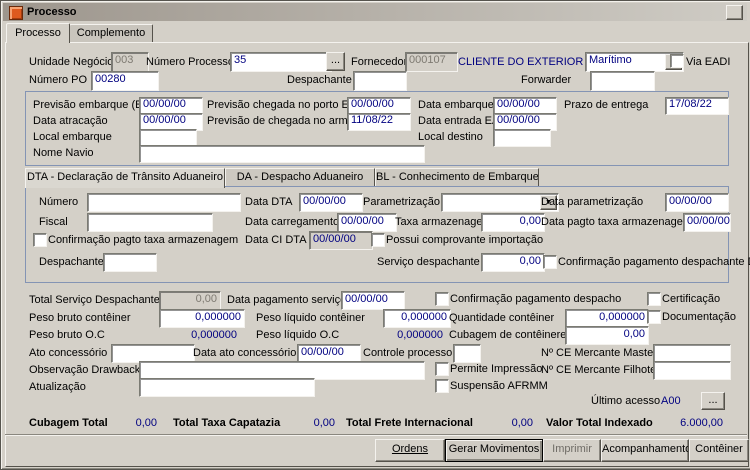 The height and width of the screenshot is (470, 750). I want to click on subtab-dta: DTA - Declaração de Trânsito Aduaneiro, so click(125, 178).